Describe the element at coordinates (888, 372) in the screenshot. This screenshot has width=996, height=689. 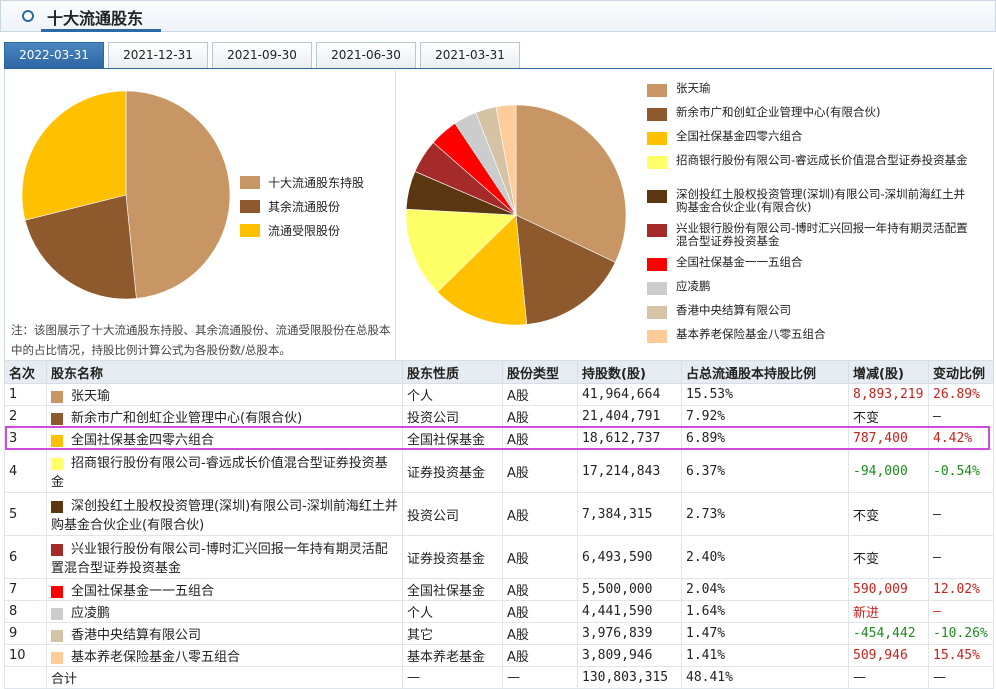
I see `col-change: 增减(股)` at that location.